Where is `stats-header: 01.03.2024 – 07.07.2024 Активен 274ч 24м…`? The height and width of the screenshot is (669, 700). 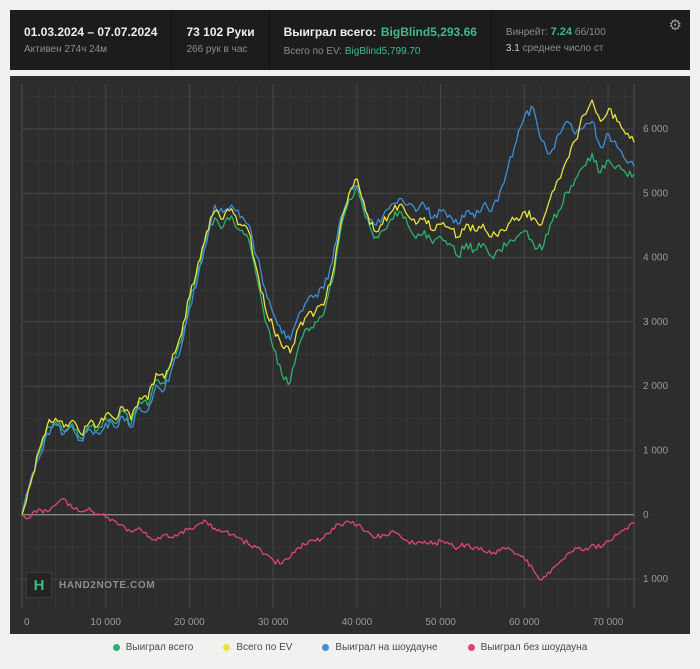 stats-header: 01.03.2024 – 07.07.2024 Активен 274ч 24м… is located at coordinates (350, 40).